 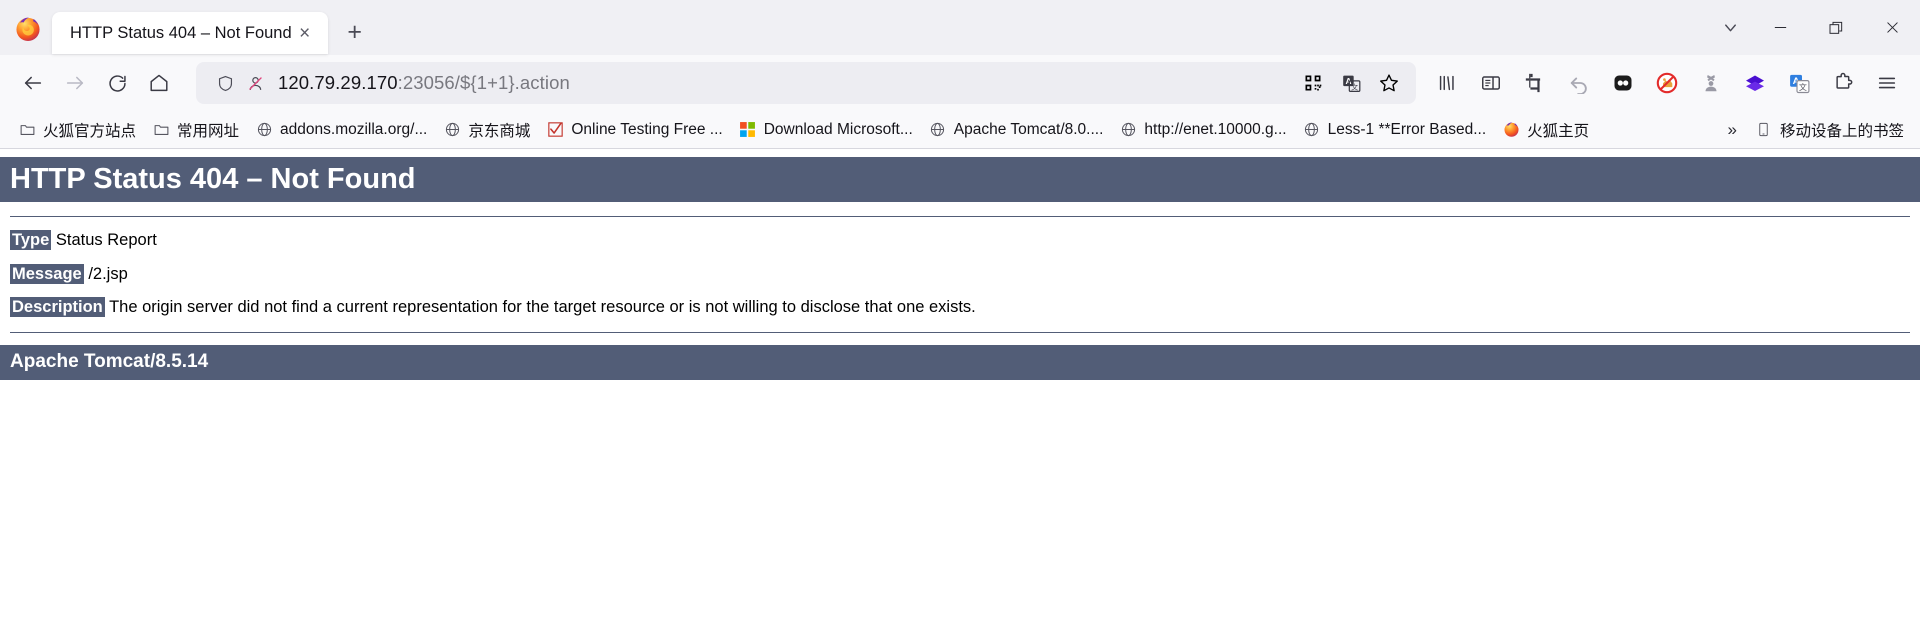 I want to click on close-tab-icon: ×, so click(x=305, y=33).